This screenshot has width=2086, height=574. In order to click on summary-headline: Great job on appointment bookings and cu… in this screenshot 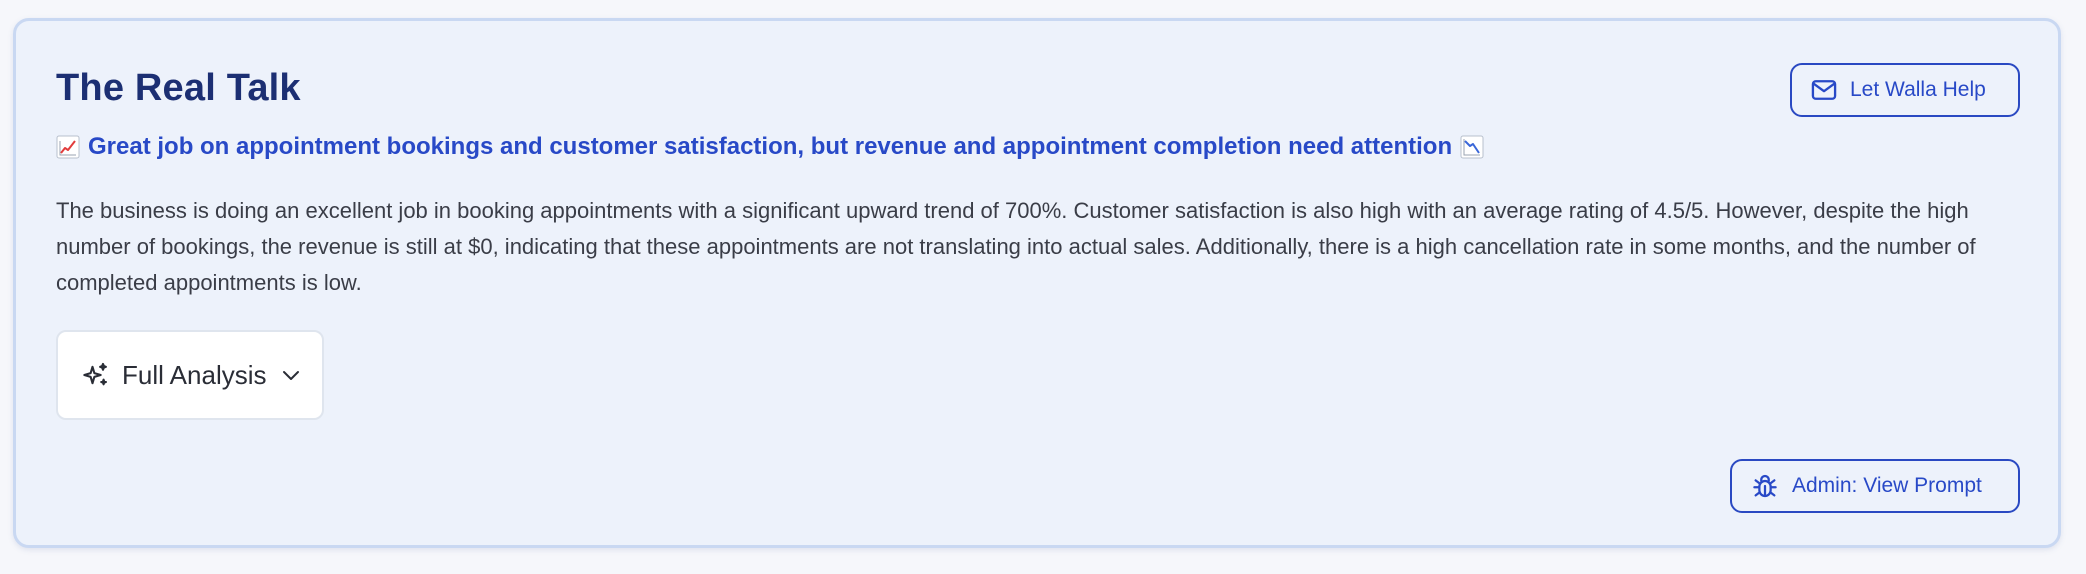, I will do `click(770, 147)`.